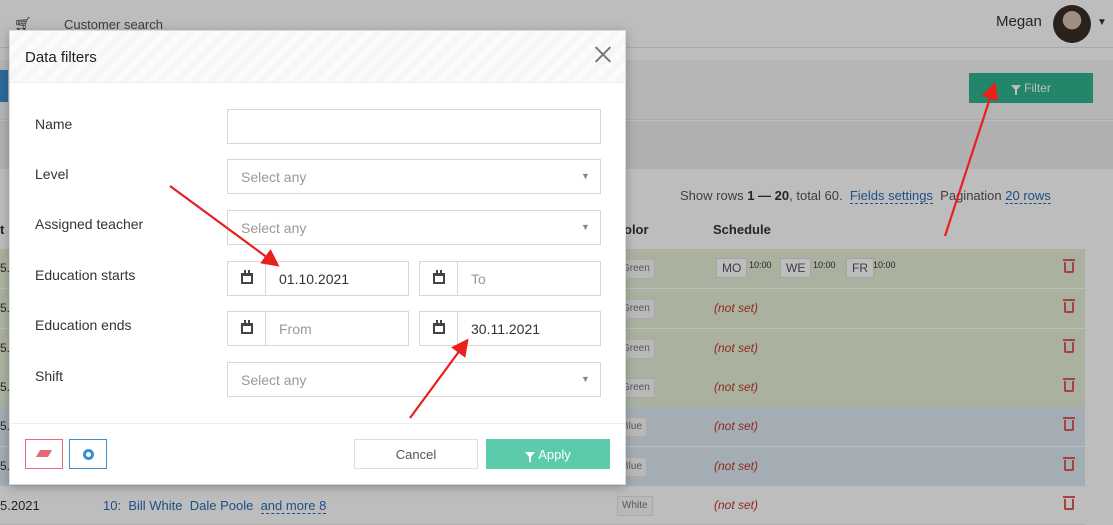  Describe the element at coordinates (414, 227) in the screenshot. I see `teacher-select: Select any ▼` at that location.